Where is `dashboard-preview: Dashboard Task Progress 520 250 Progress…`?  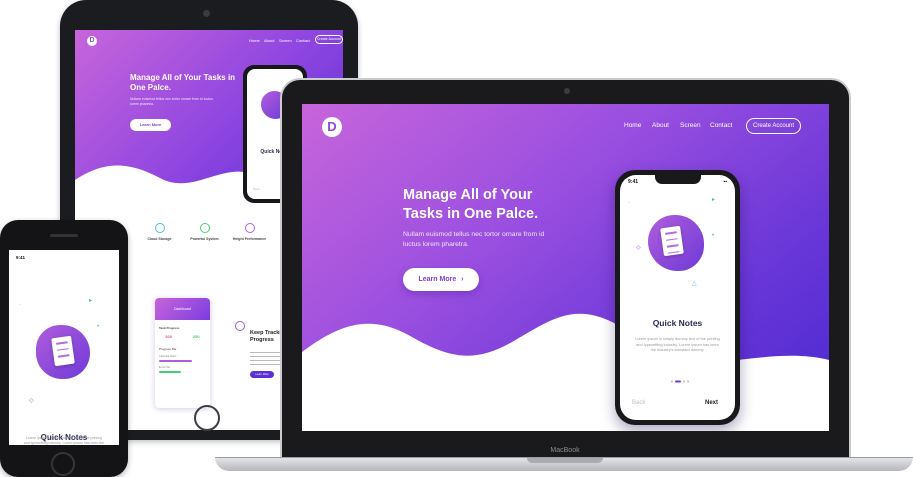 dashboard-preview: Dashboard Task Progress 520 250 Progress… is located at coordinates (182, 353).